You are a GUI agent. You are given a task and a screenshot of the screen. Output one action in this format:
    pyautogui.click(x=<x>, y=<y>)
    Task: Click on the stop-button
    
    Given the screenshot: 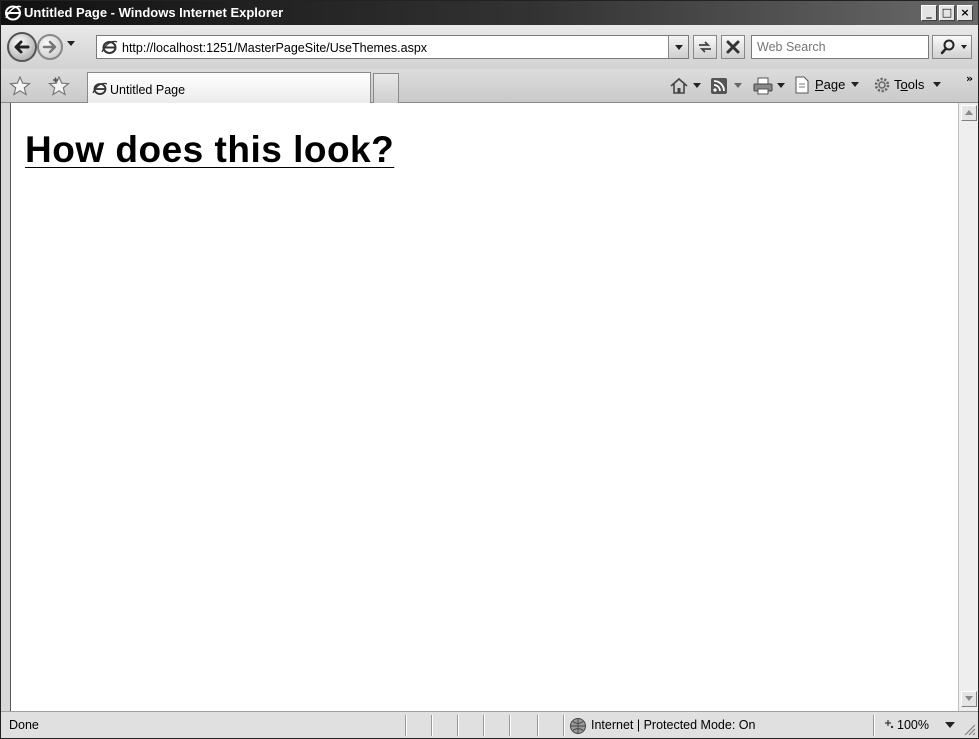 What is the action you would take?
    pyautogui.click(x=733, y=47)
    